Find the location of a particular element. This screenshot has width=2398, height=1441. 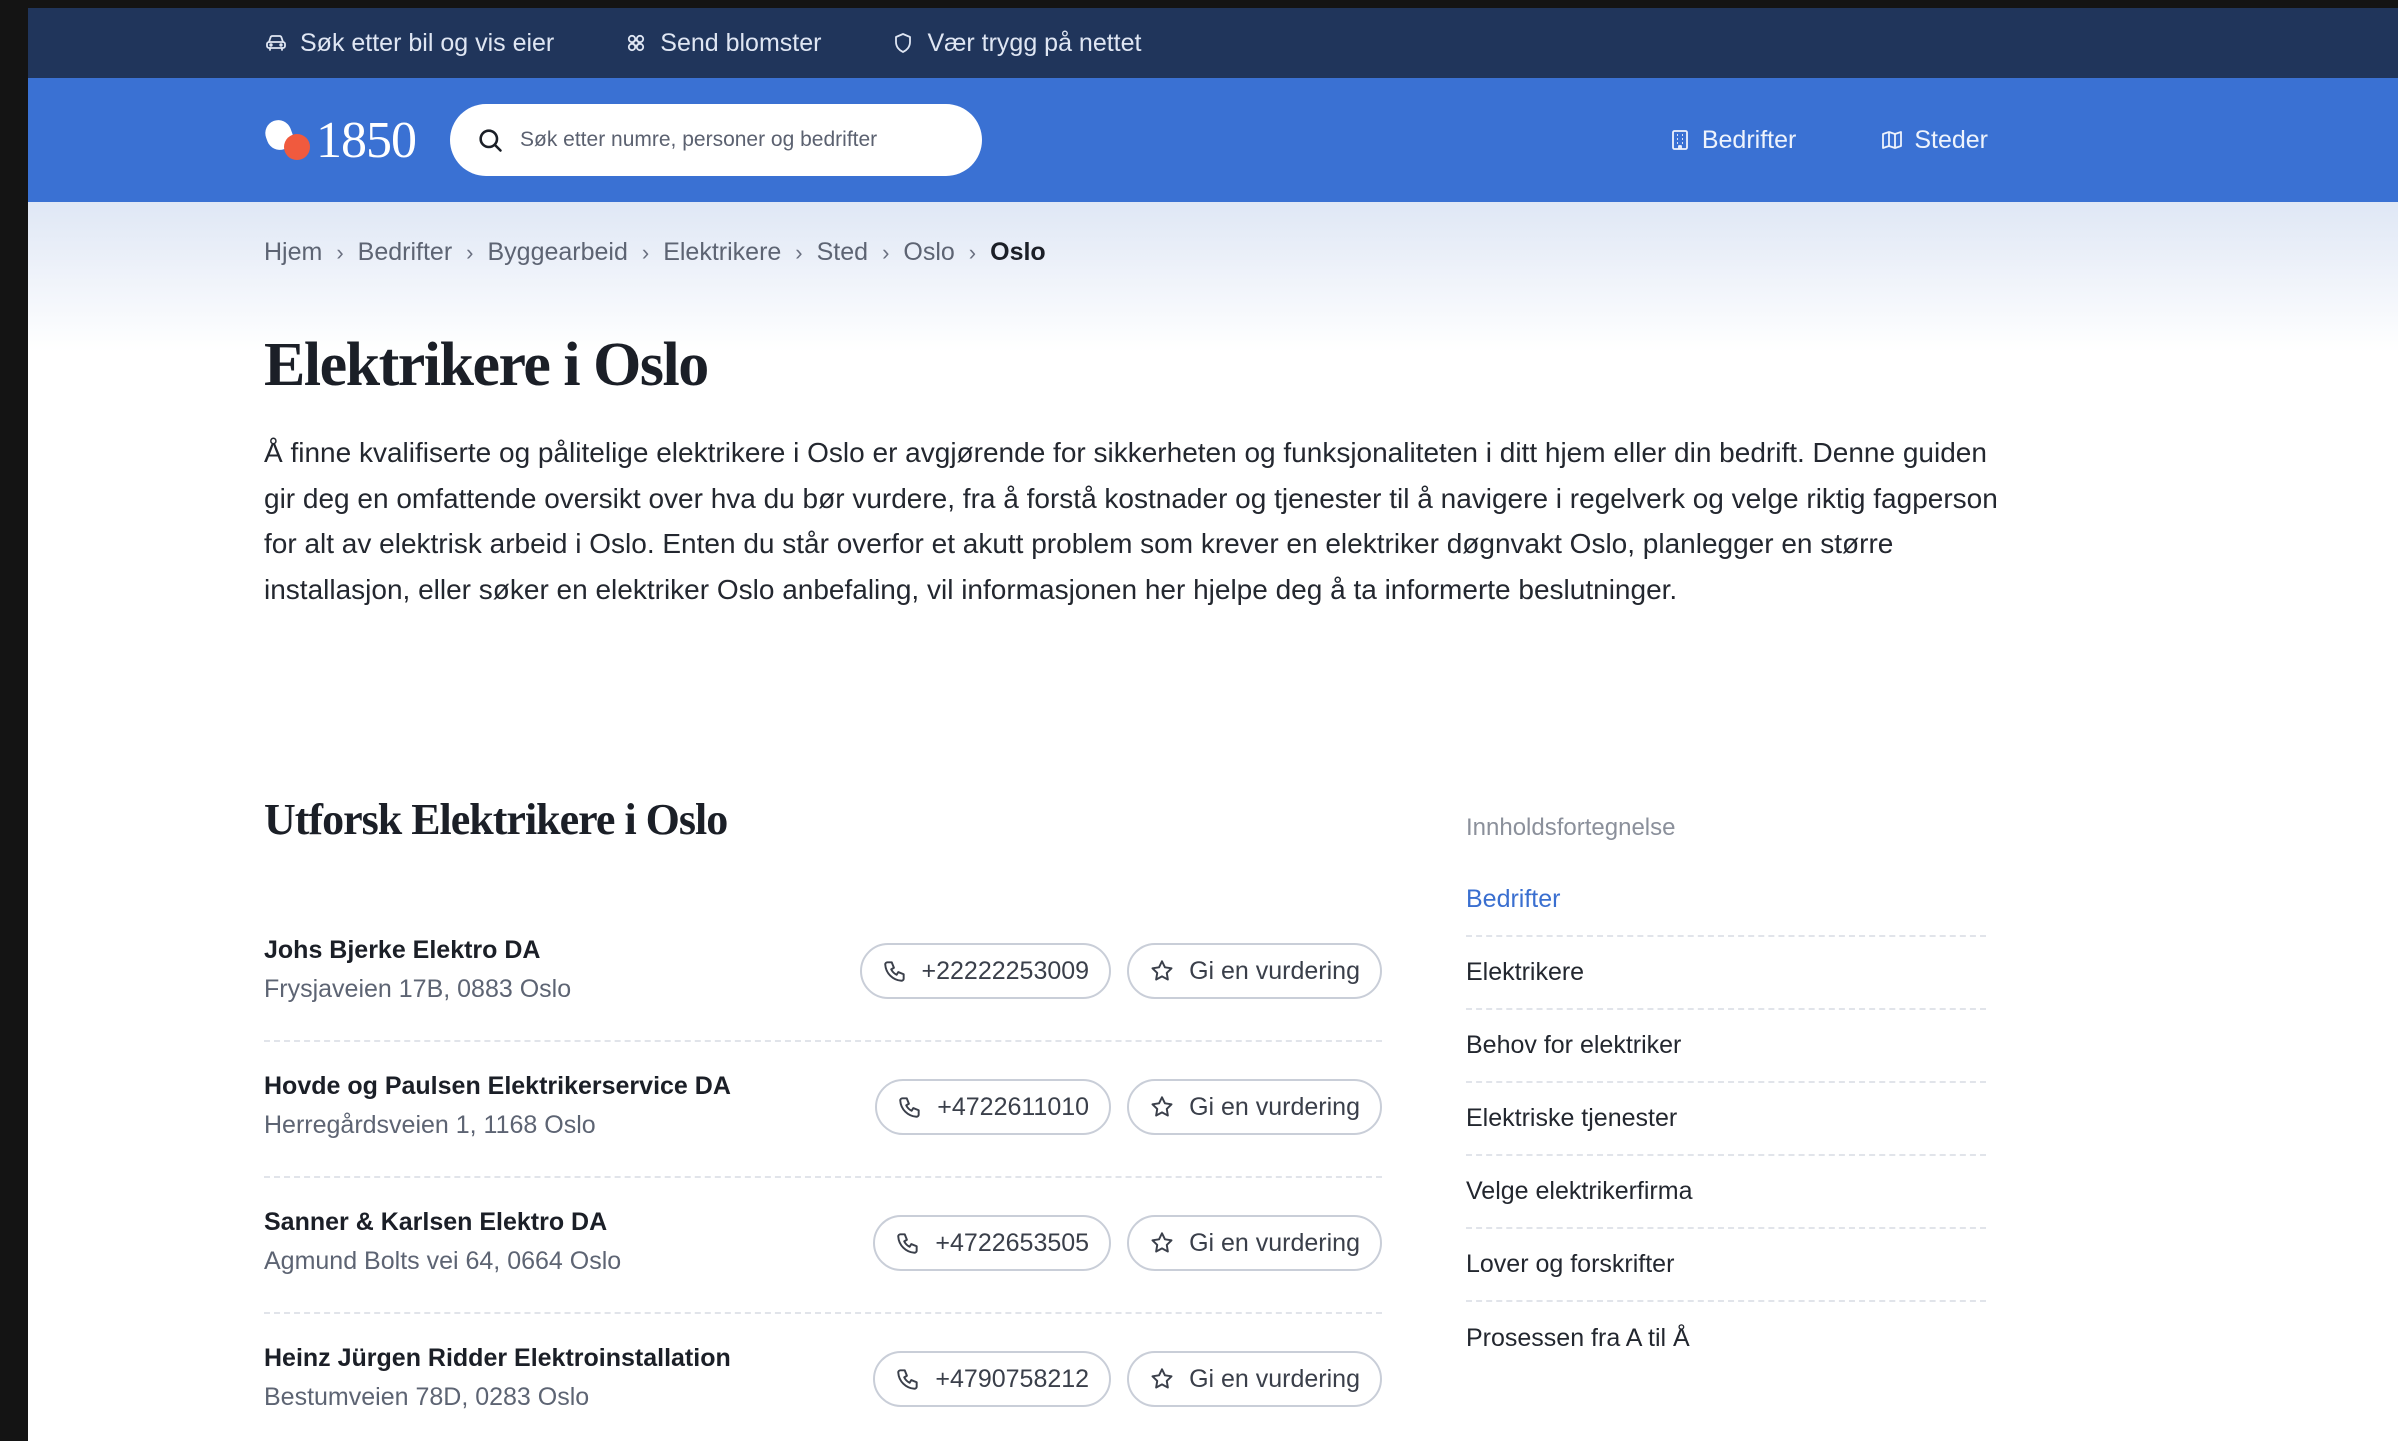

section-title: Utforsk Elektrikere i Oslo is located at coordinates (496, 819).